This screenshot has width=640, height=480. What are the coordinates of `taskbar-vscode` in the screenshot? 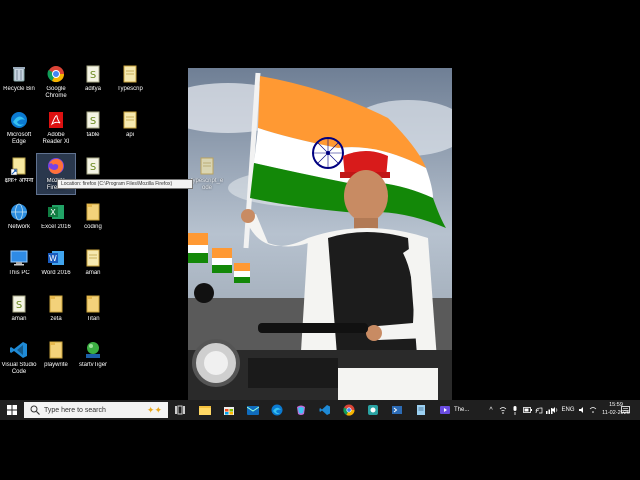 It's located at (325, 410).